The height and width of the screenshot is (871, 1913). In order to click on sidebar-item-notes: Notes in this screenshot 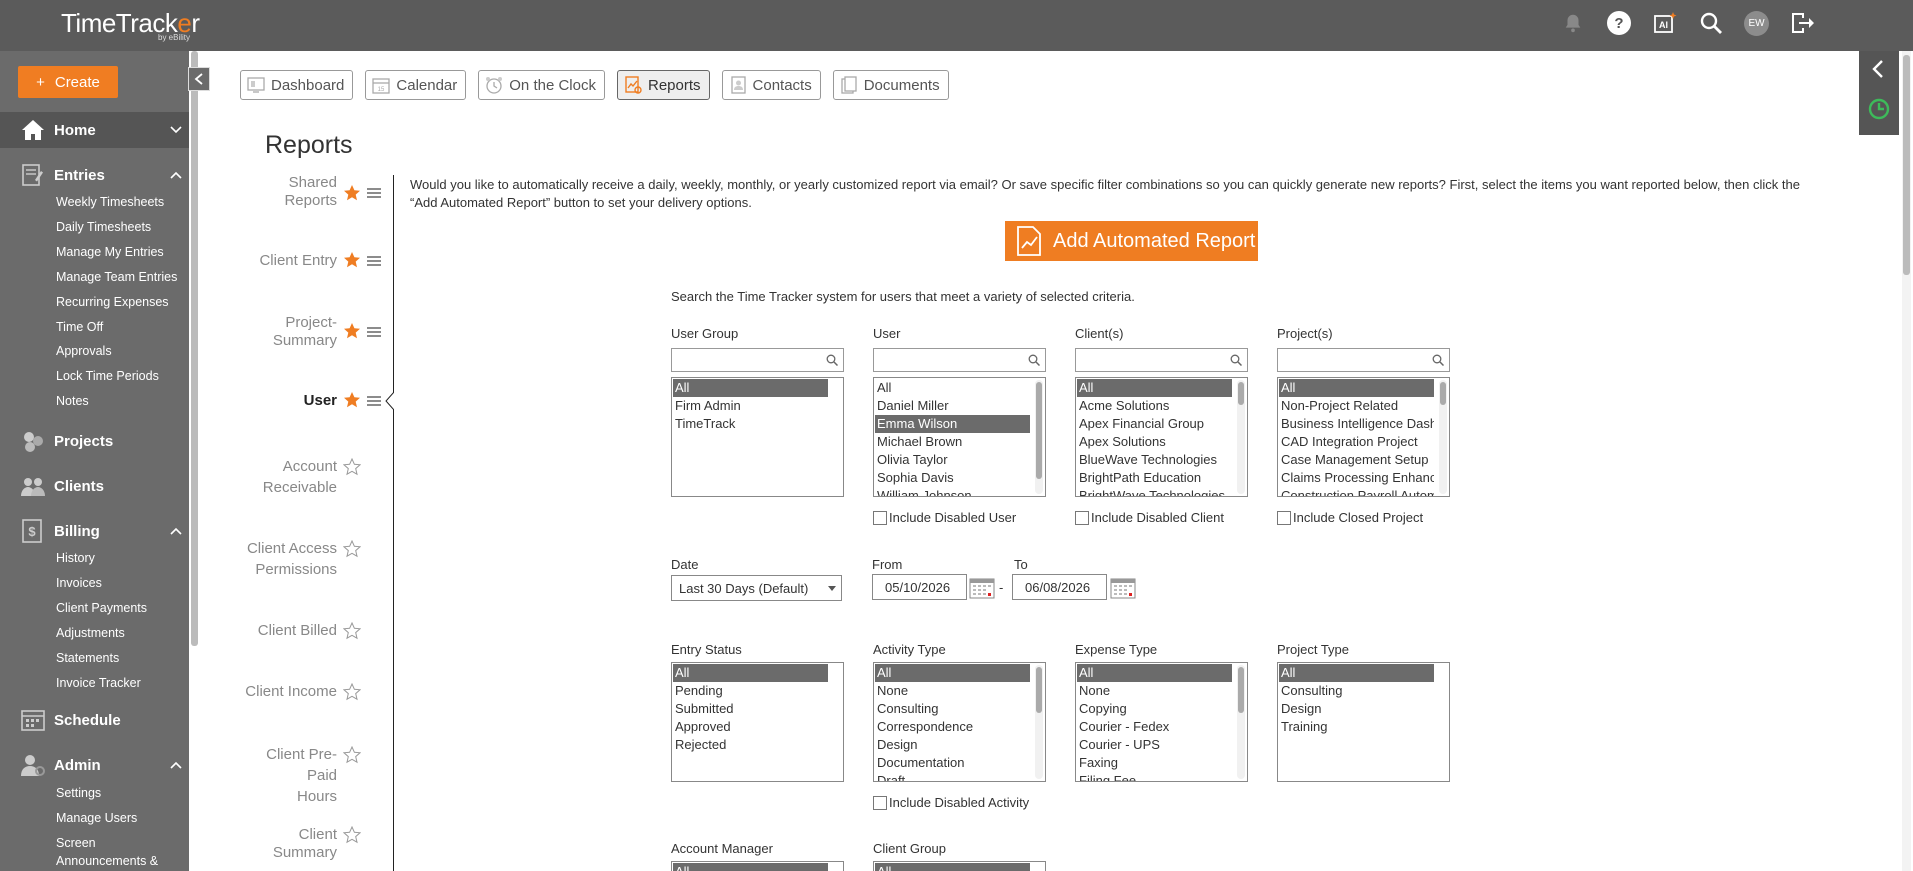, I will do `click(72, 401)`.